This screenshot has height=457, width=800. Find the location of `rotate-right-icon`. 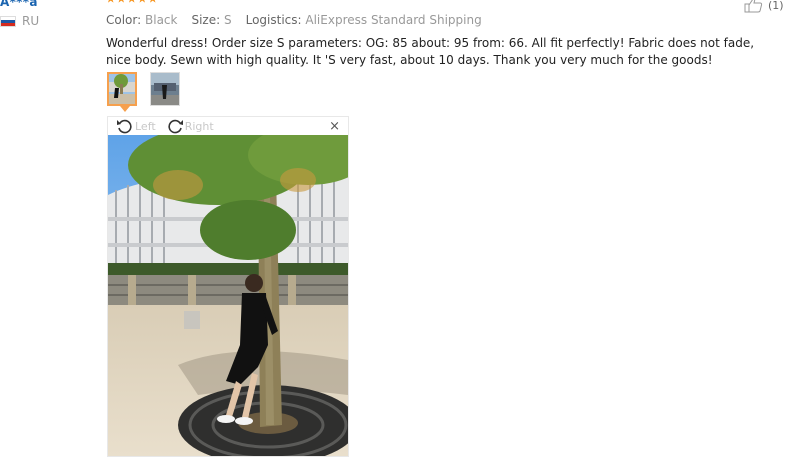

rotate-right-icon is located at coordinates (175, 126).